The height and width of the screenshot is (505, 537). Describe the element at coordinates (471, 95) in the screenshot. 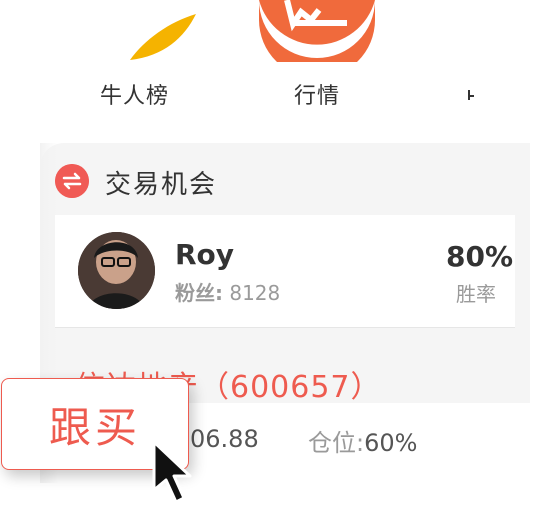

I see `partial-icon` at that location.